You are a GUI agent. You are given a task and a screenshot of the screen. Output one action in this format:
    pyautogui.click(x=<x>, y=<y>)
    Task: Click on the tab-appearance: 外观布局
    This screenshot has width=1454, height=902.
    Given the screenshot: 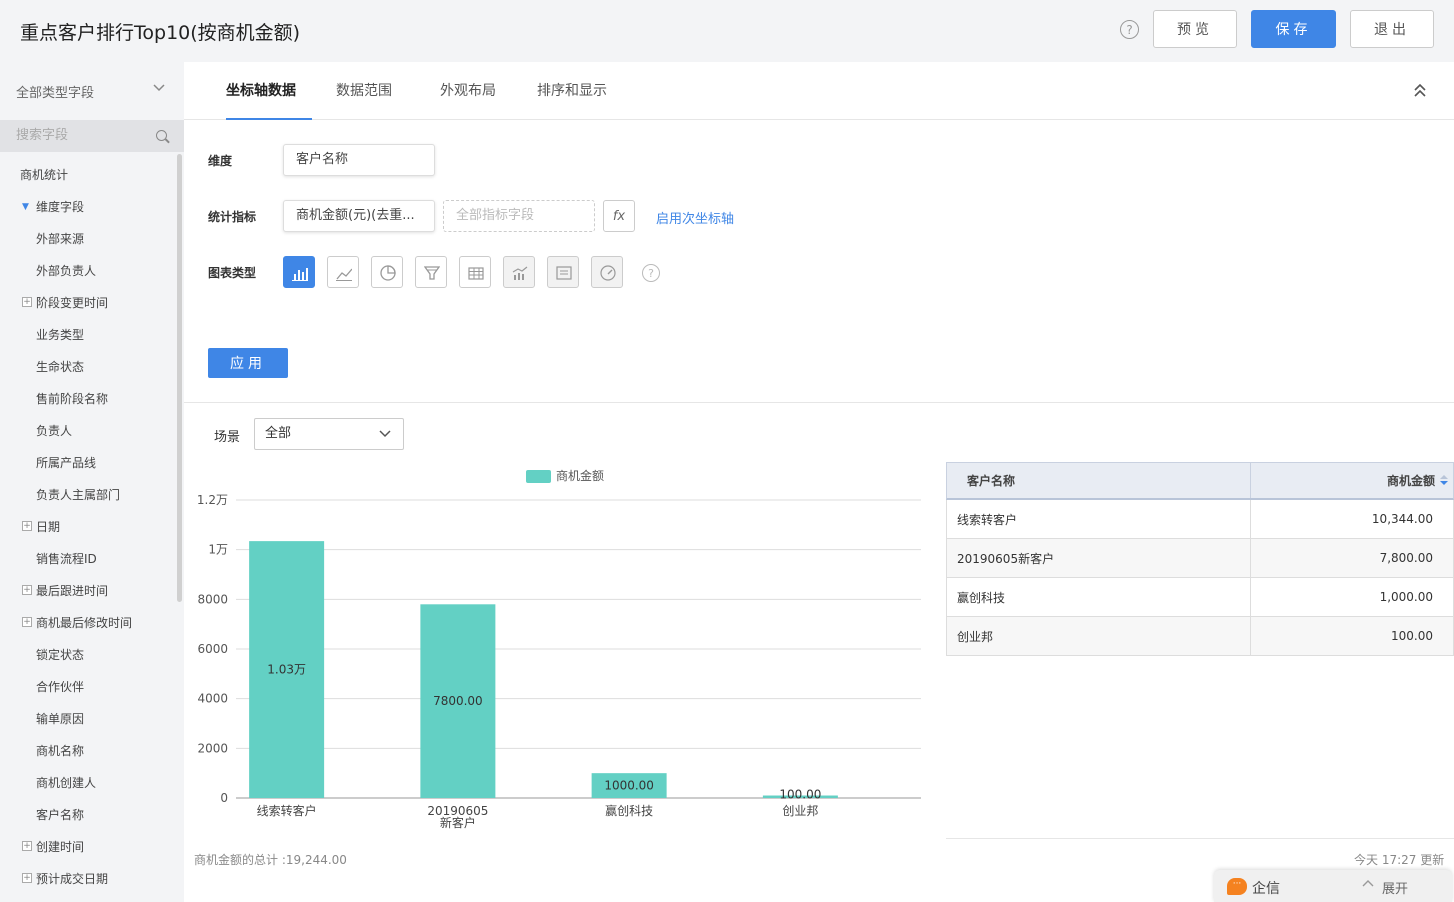 What is the action you would take?
    pyautogui.click(x=468, y=100)
    